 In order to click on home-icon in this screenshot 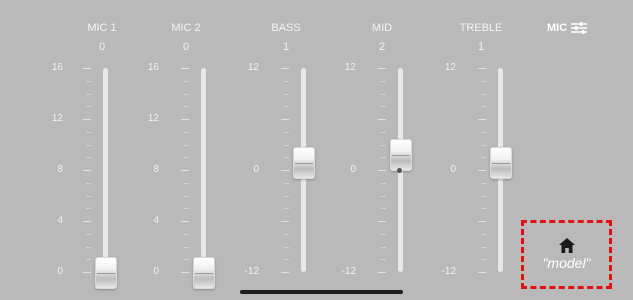, I will do `click(566, 245)`.